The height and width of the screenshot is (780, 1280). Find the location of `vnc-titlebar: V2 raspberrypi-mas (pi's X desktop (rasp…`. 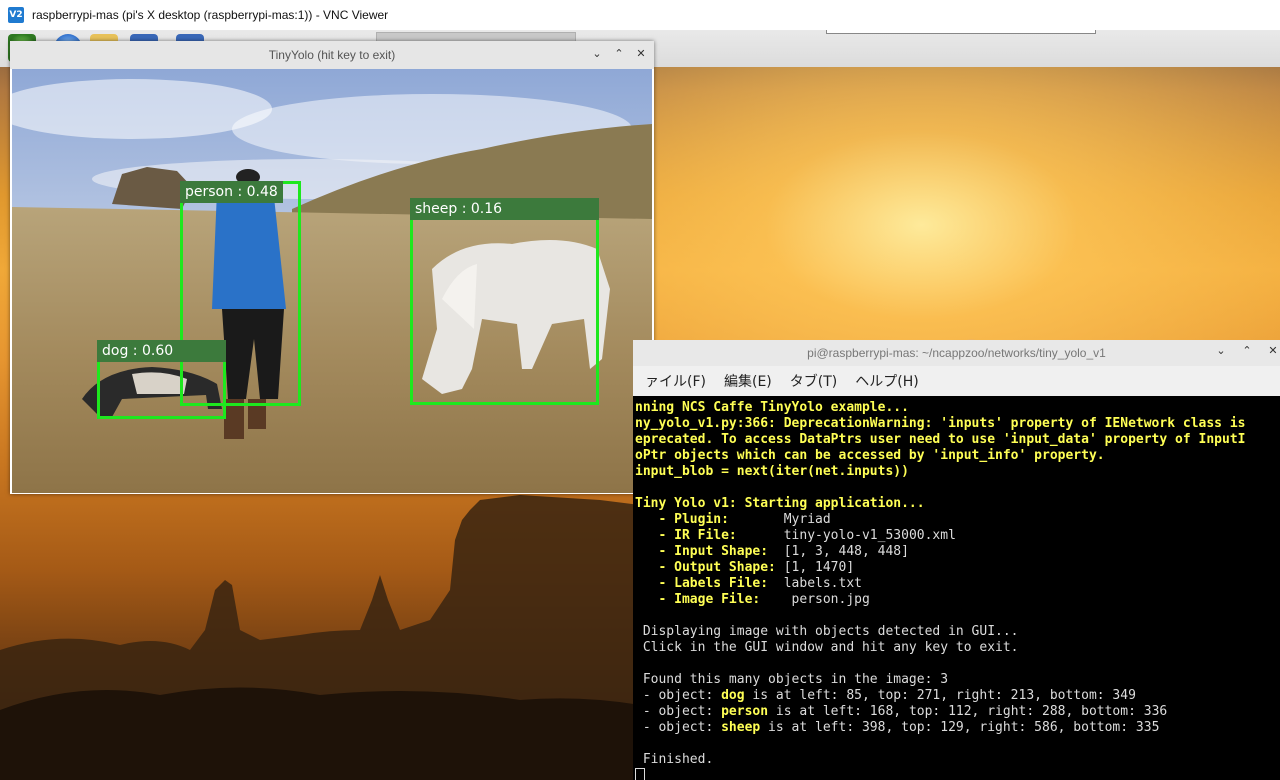

vnc-titlebar: V2 raspberrypi-mas (pi's X desktop (rasp… is located at coordinates (640, 15).